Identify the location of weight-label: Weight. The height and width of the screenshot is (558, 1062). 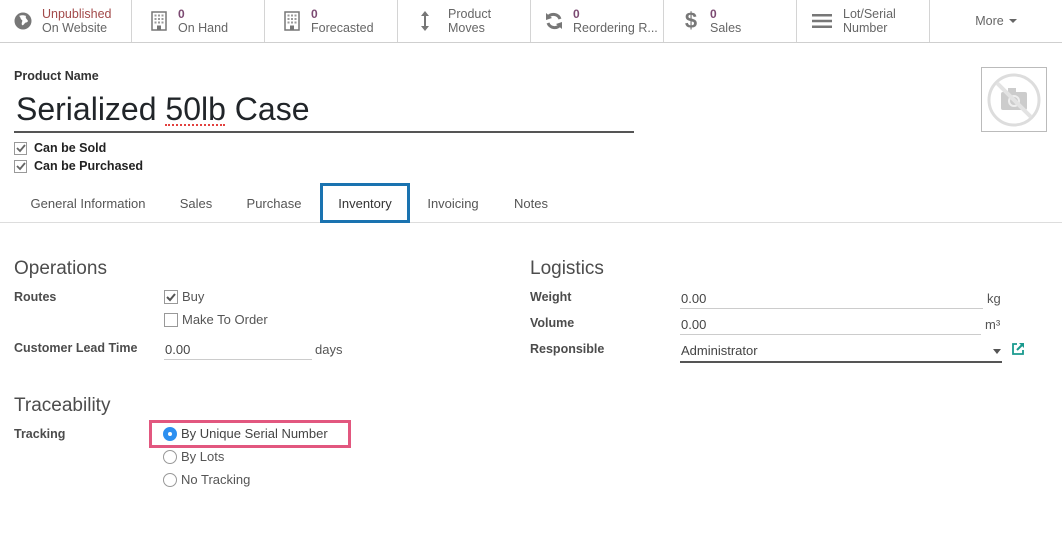
(551, 297).